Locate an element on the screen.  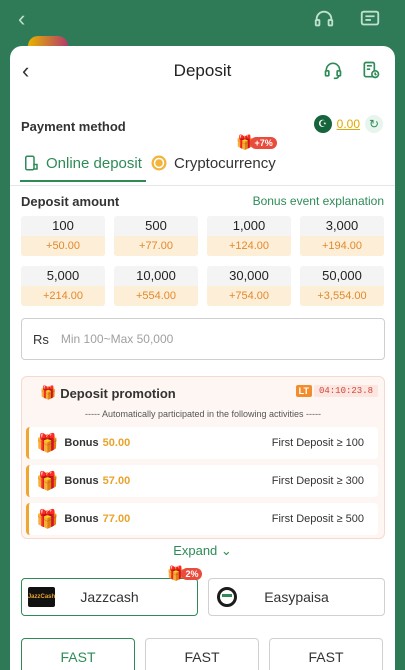
balance-value: 0.00 is located at coordinates (348, 124).